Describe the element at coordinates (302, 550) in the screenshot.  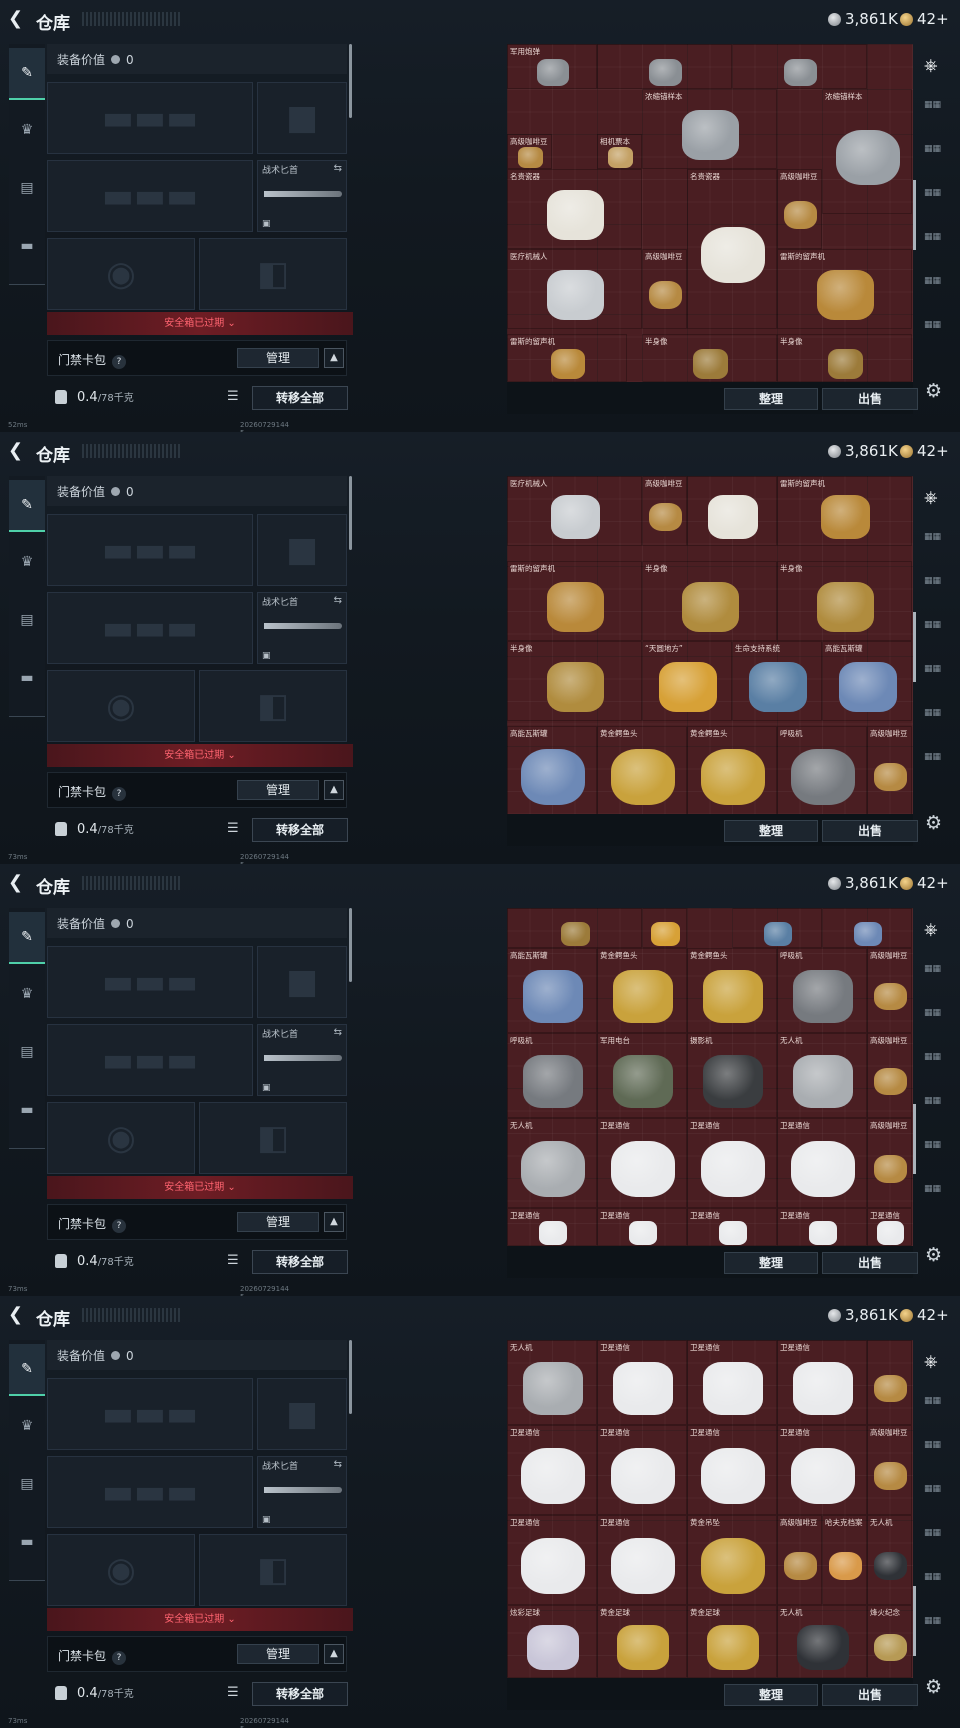
I see `pistol-slot: ■` at that location.